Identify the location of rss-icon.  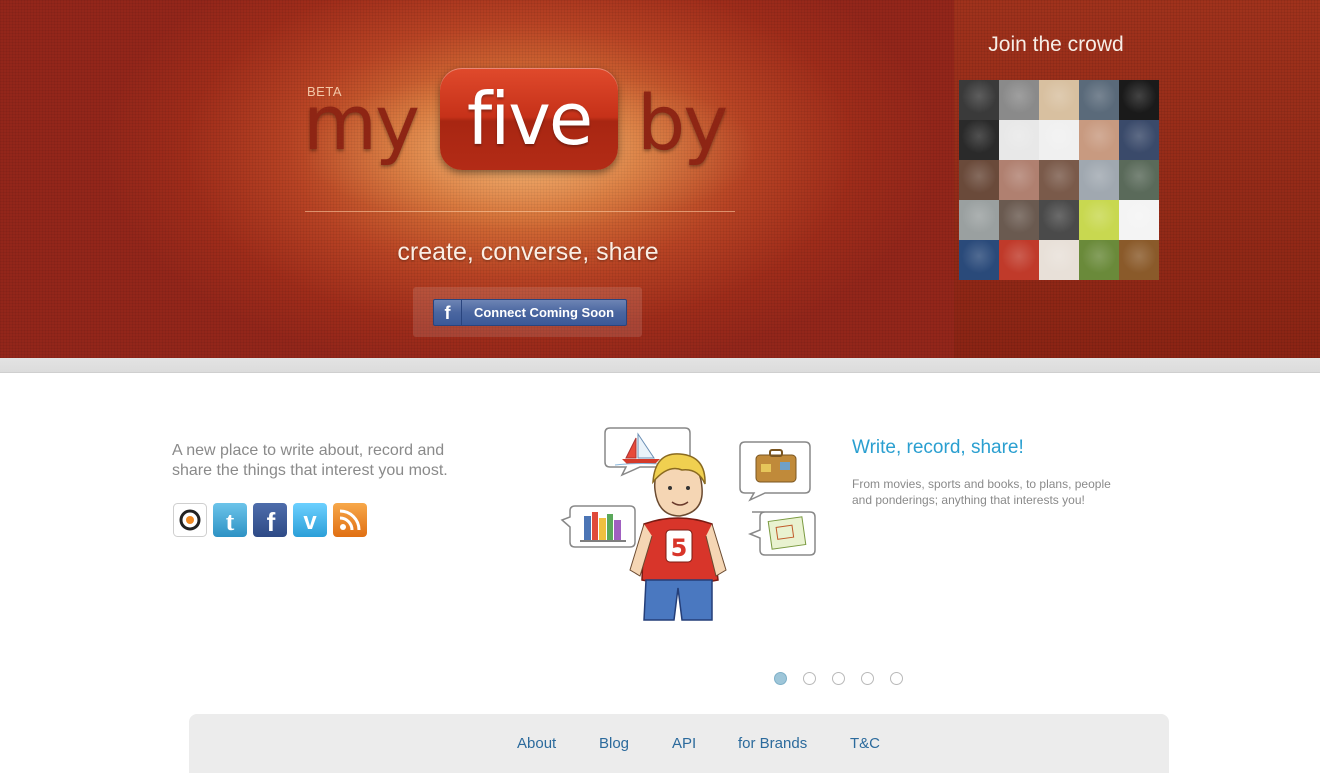
(350, 520).